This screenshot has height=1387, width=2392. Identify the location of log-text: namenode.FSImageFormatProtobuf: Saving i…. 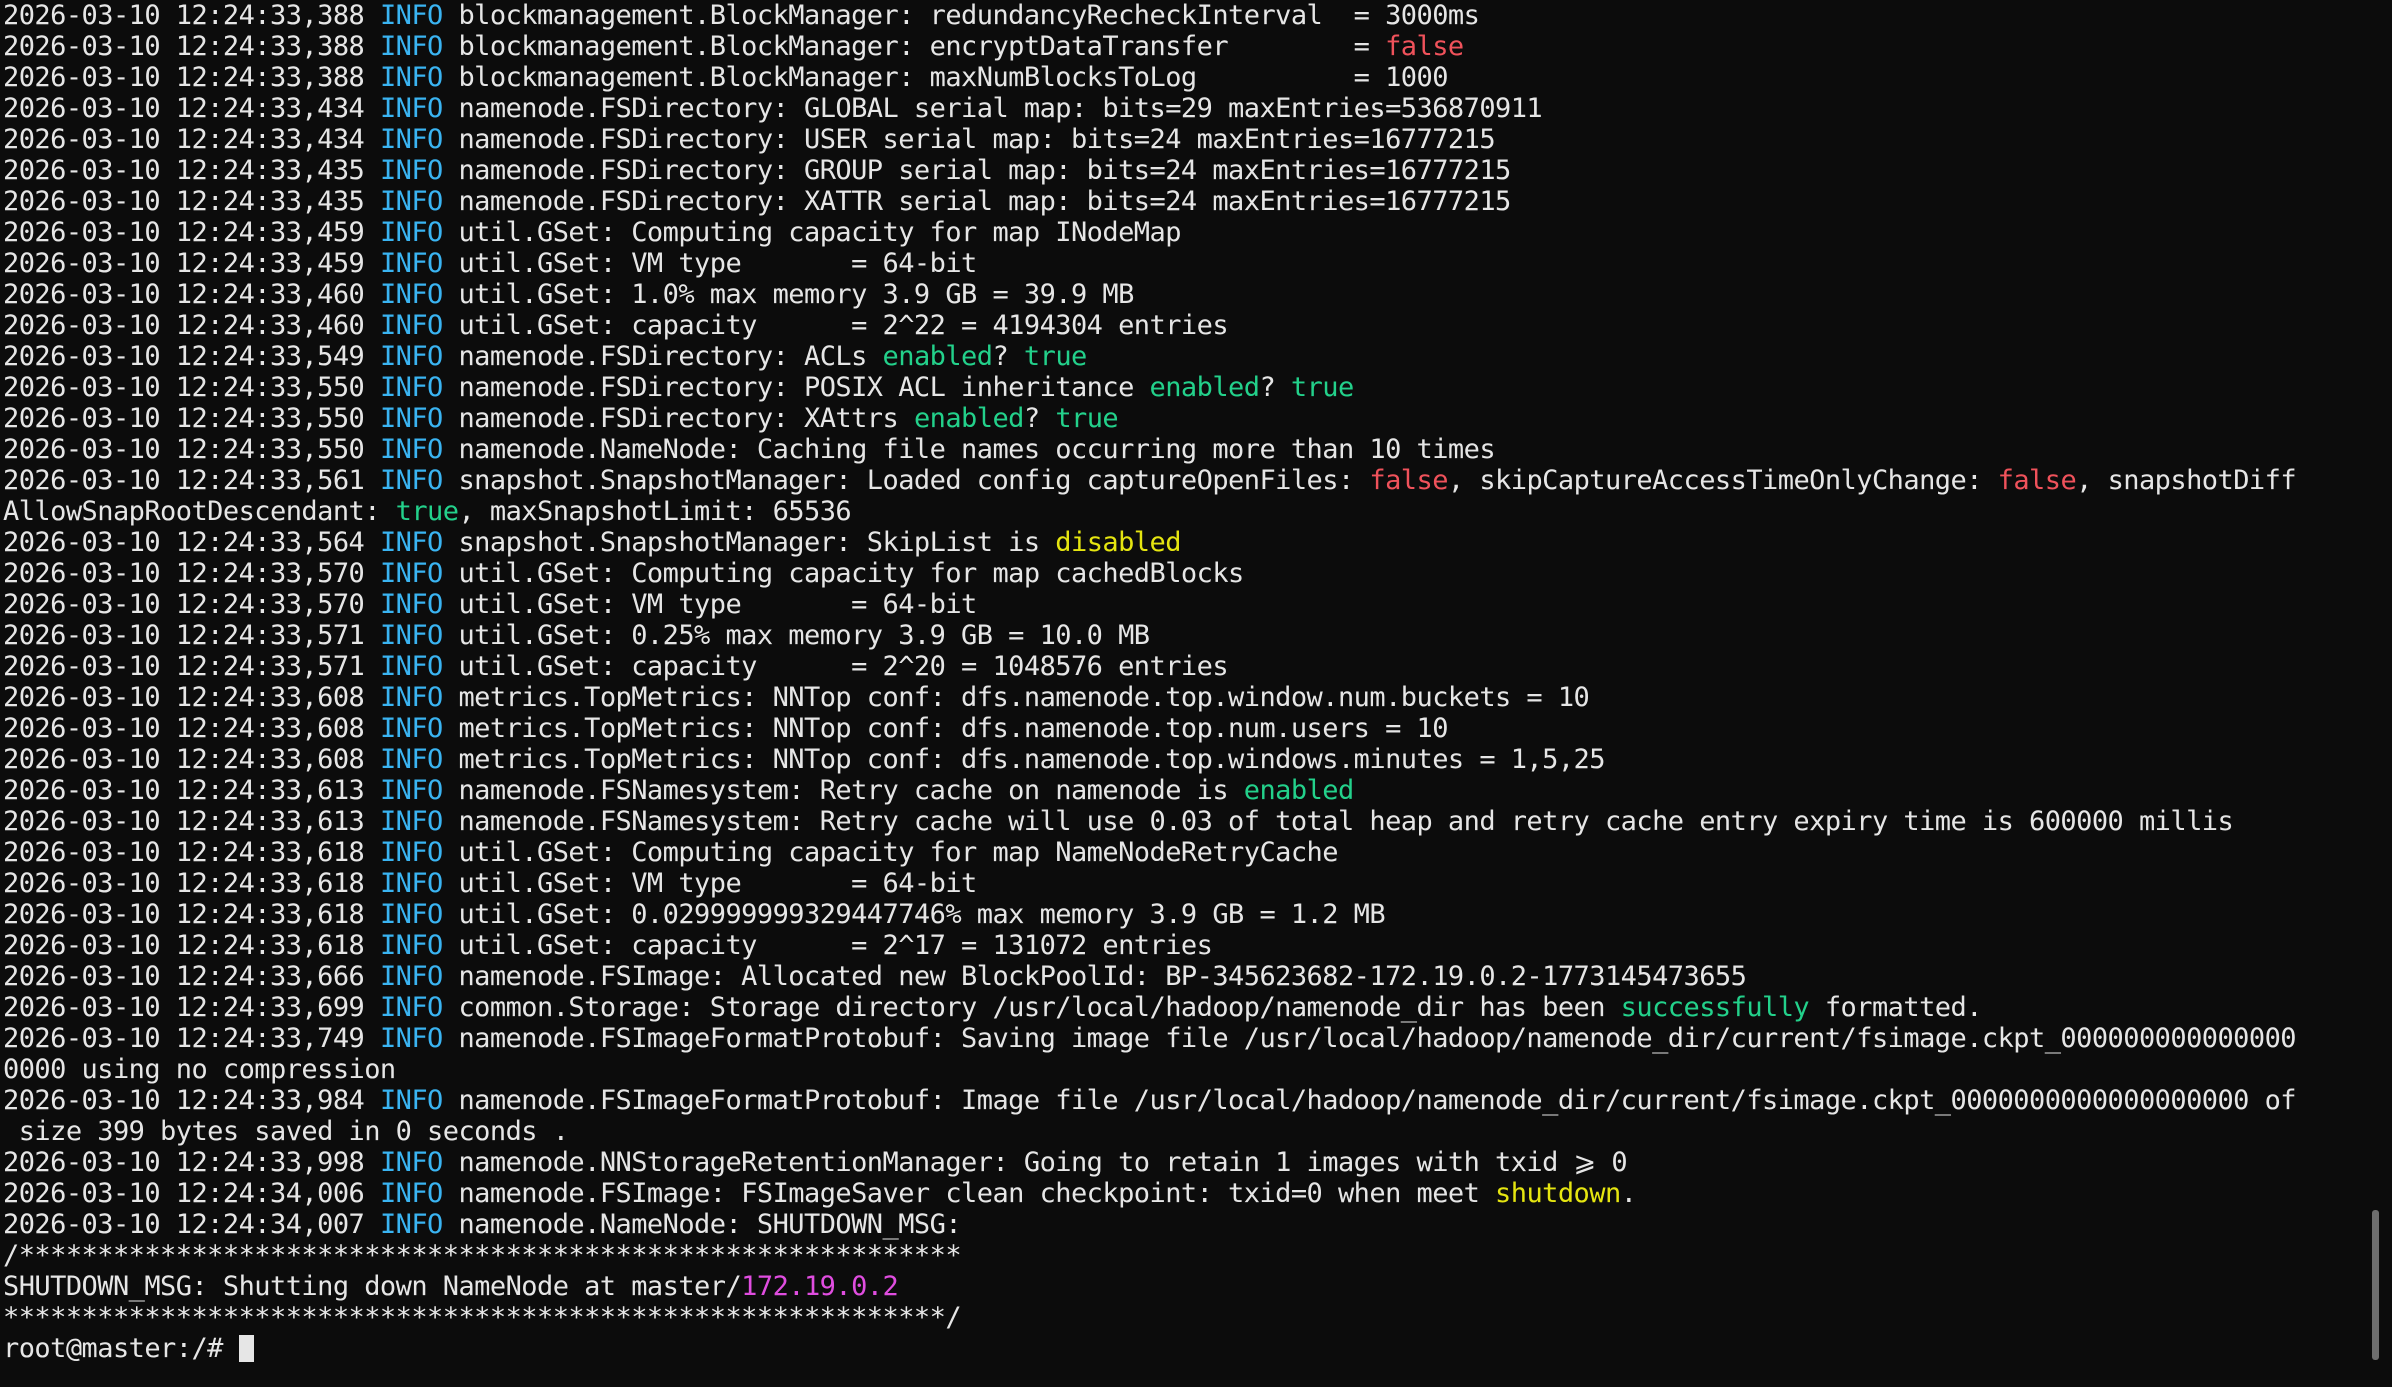
(1369, 1038).